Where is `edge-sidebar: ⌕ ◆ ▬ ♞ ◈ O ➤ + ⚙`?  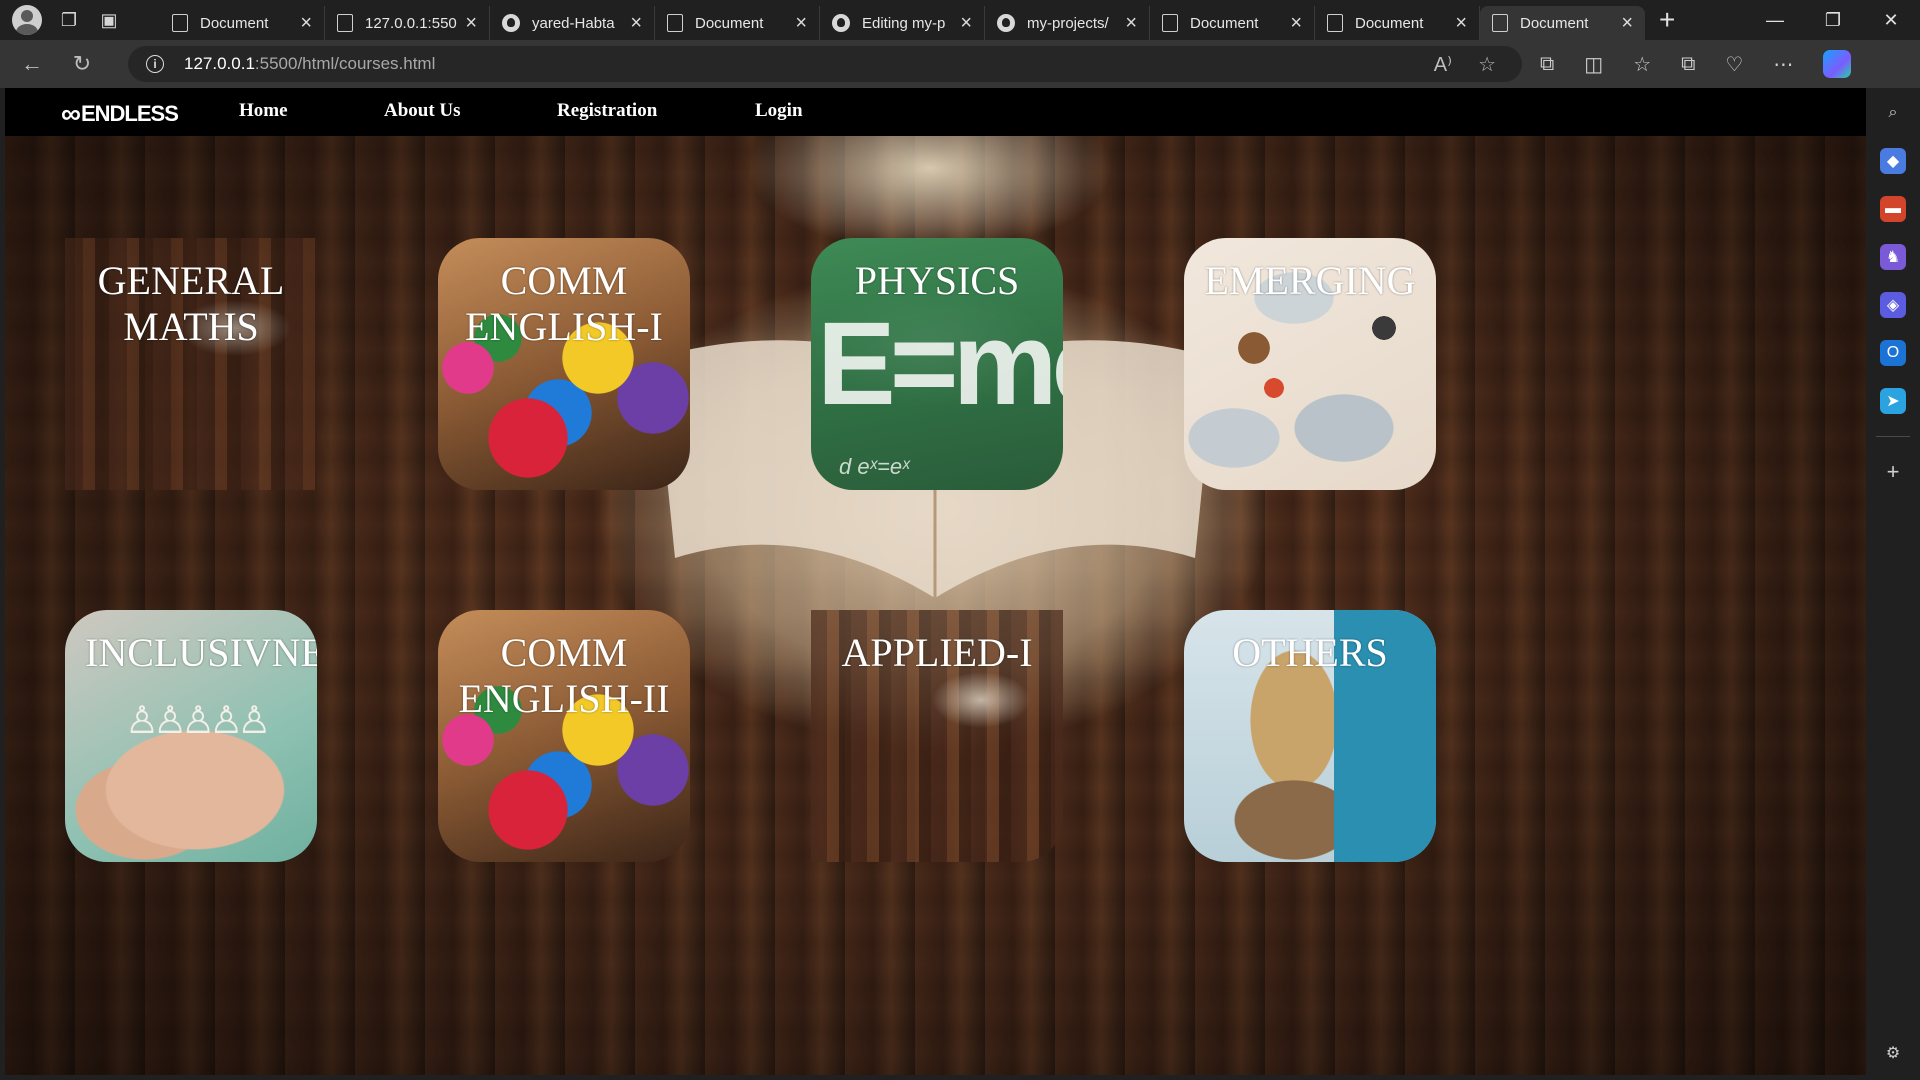
edge-sidebar: ⌕ ◆ ▬ ♞ ◈ O ➤ + ⚙ is located at coordinates (1893, 584).